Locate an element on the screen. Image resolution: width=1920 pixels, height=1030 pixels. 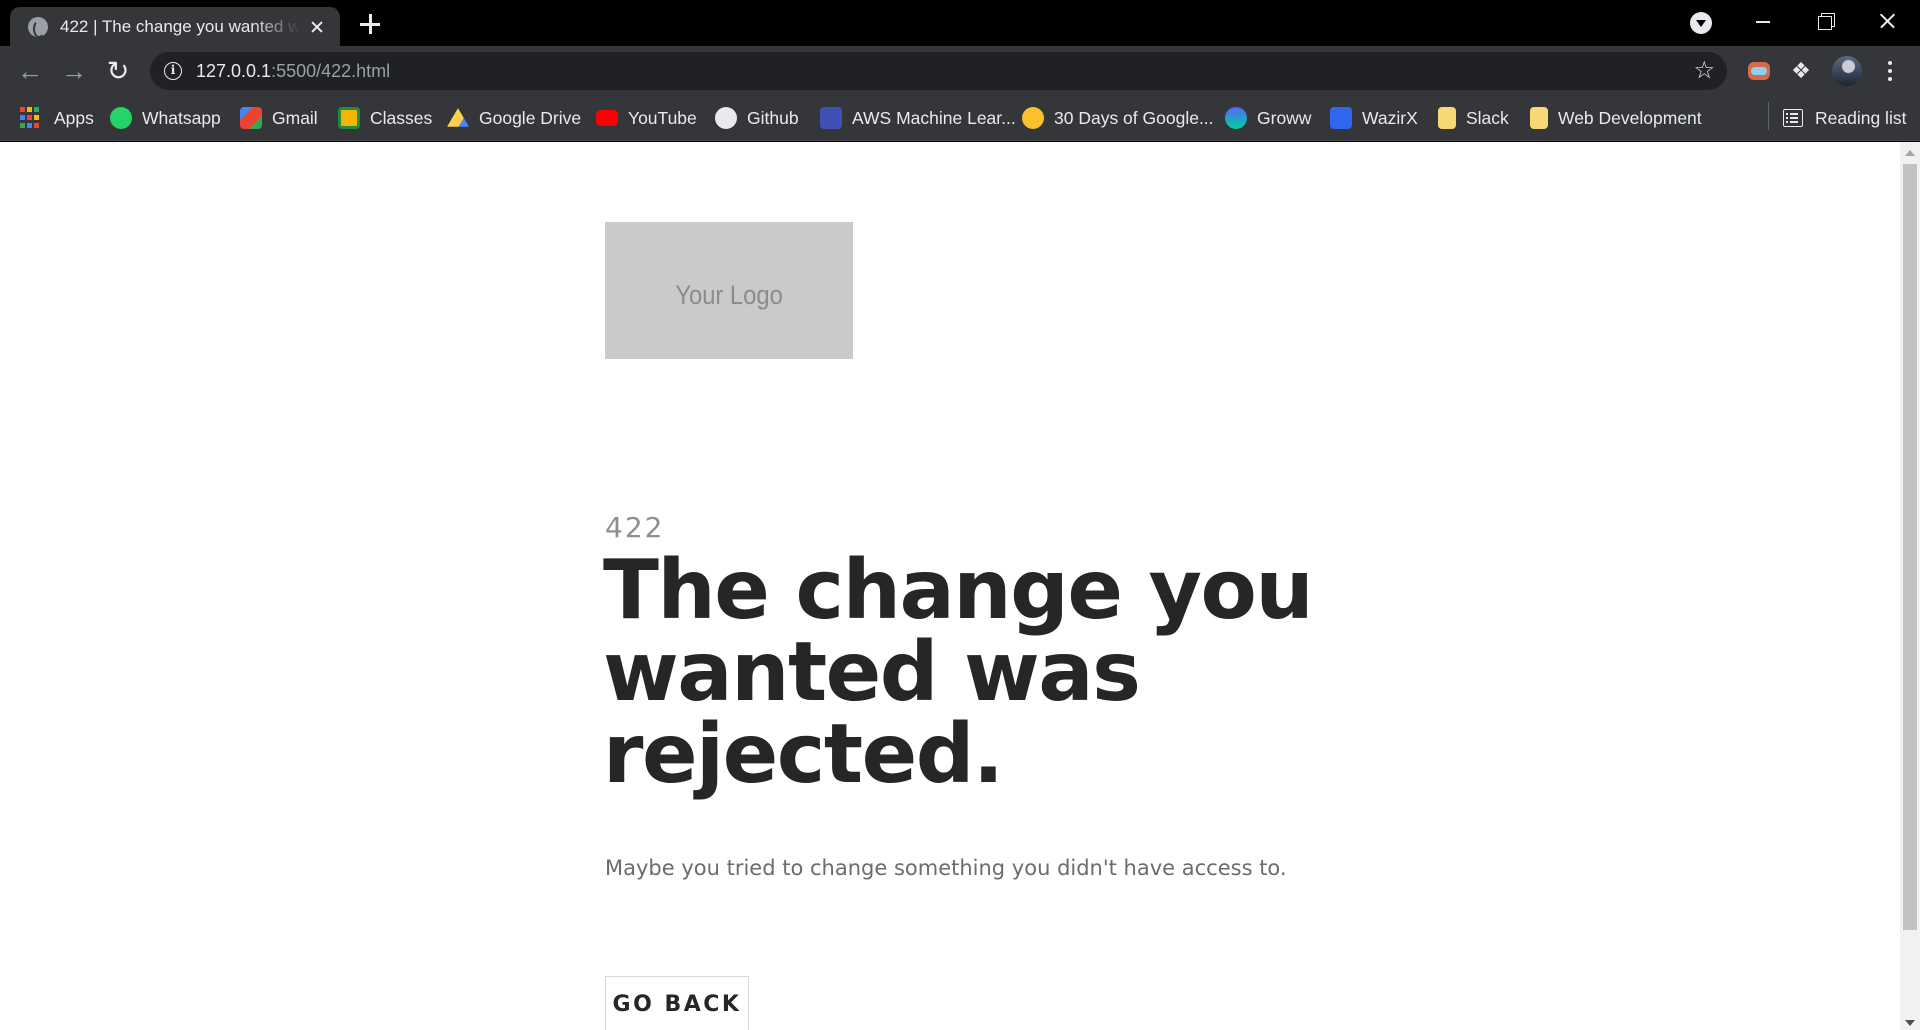
bookmark-github: Github is located at coordinates (757, 118).